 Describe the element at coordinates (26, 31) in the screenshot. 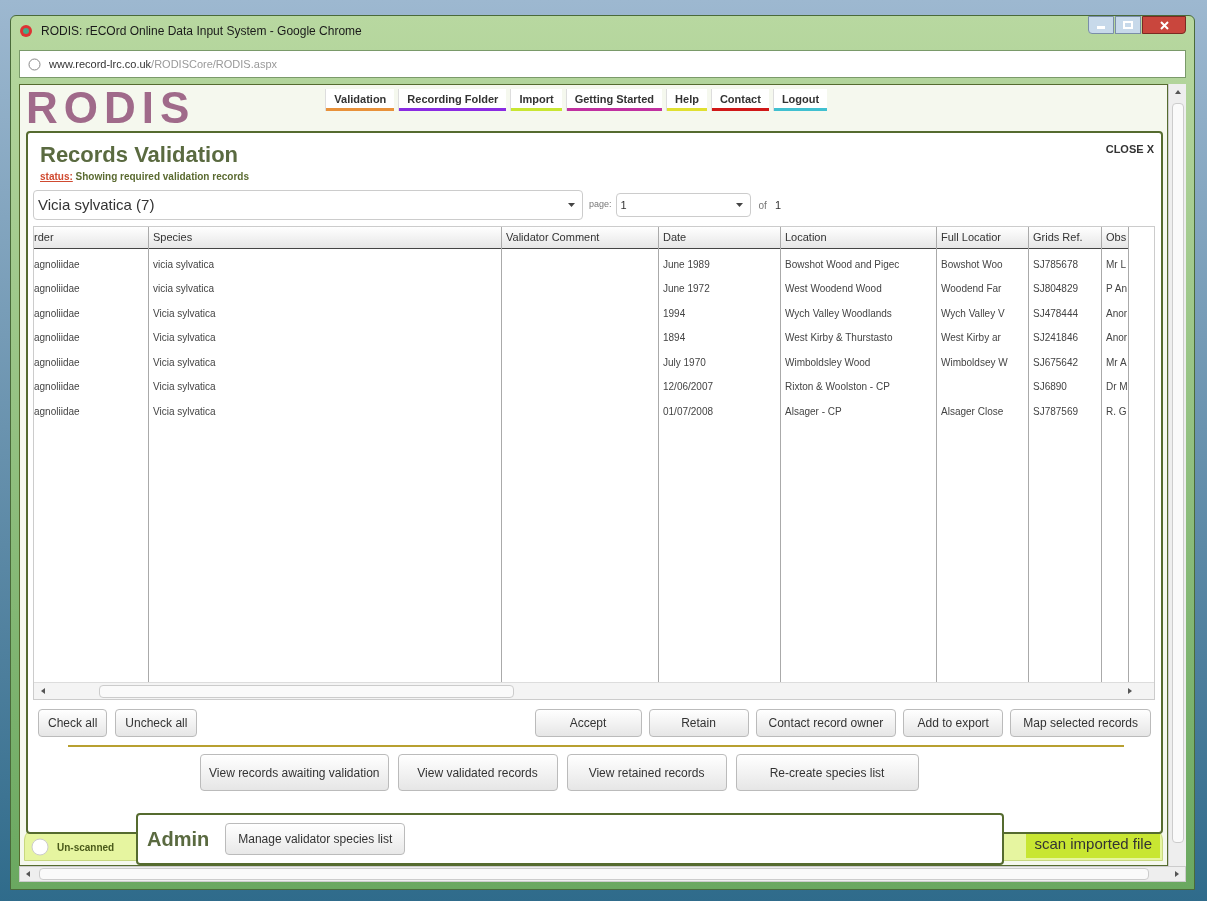

I see `browser-logo-icon` at that location.